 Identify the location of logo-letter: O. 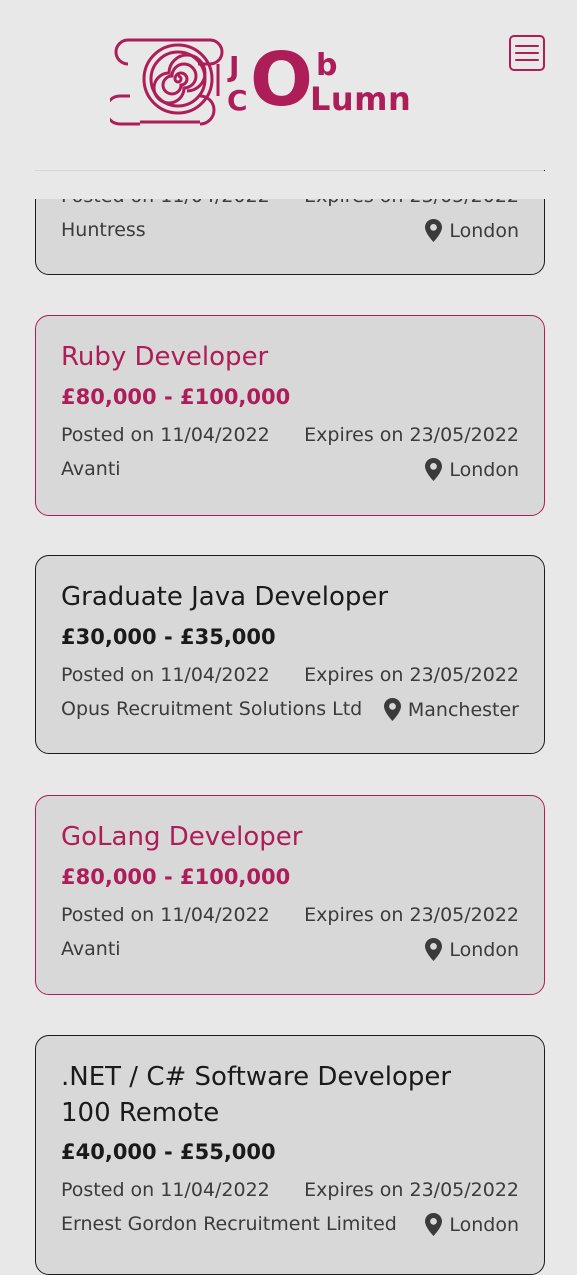
(281, 80).